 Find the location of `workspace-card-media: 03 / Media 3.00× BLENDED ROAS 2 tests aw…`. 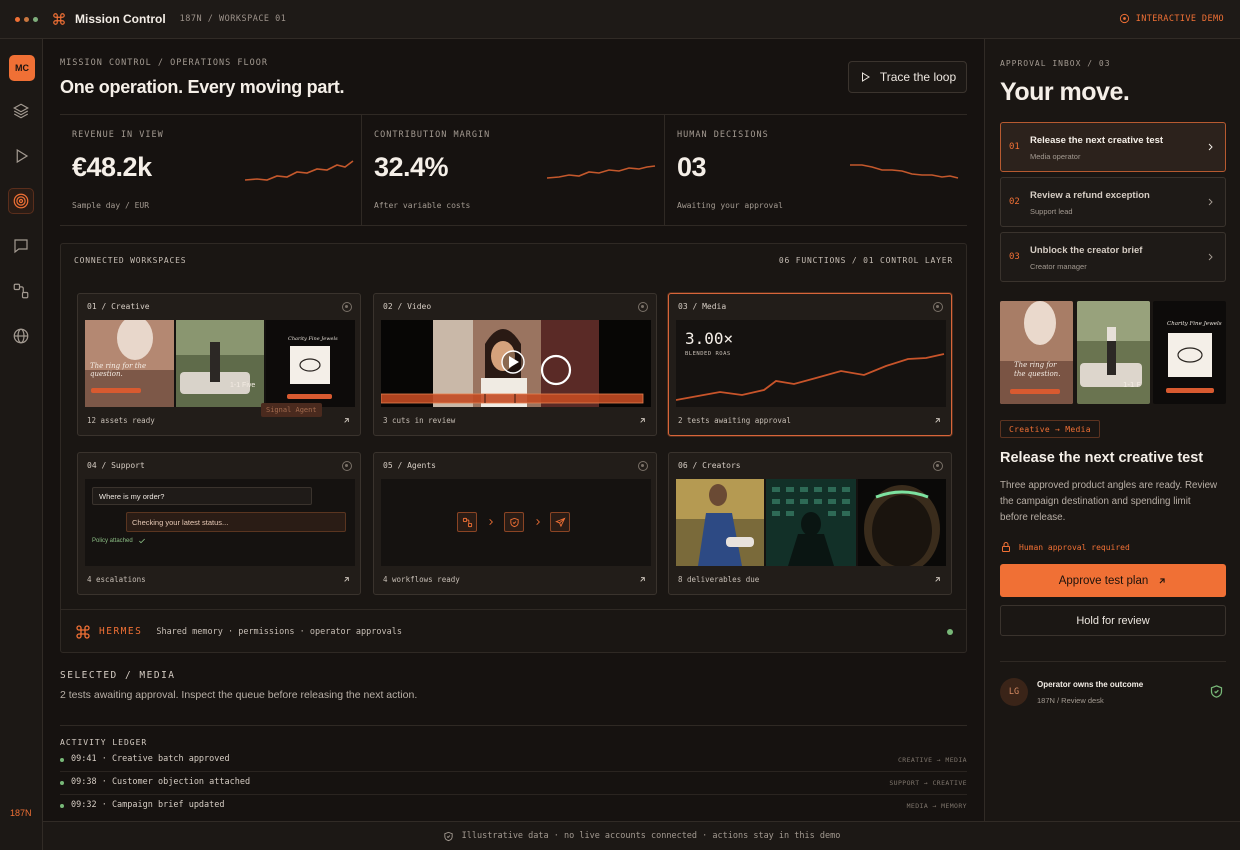

workspace-card-media: 03 / Media 3.00× BLENDED ROAS 2 tests aw… is located at coordinates (810, 364).